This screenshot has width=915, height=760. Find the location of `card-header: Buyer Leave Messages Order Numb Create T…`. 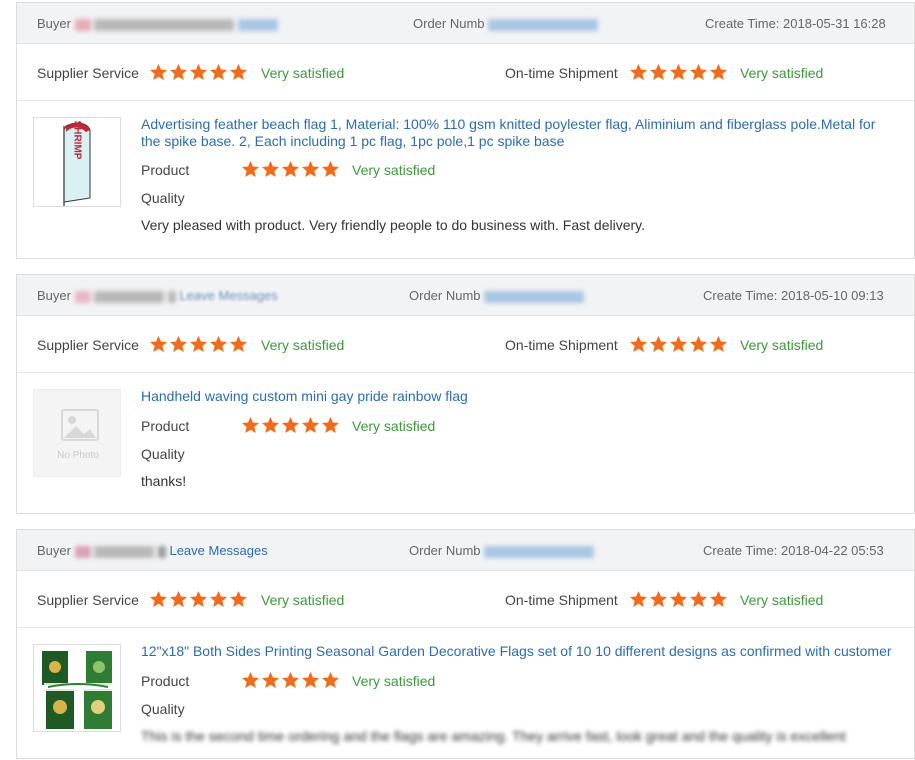

card-header: Buyer Leave Messages Order Numb Create T… is located at coordinates (465, 550).